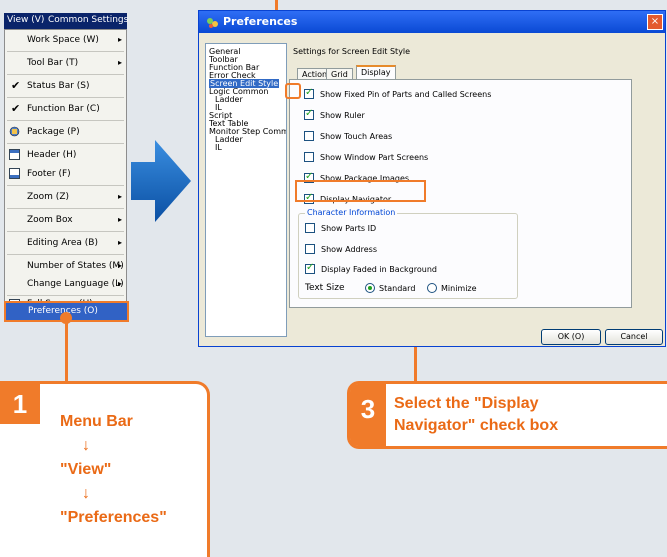 The height and width of the screenshot is (557, 667). Describe the element at coordinates (218, 147) in the screenshot. I see `tree-item-il: IL` at that location.